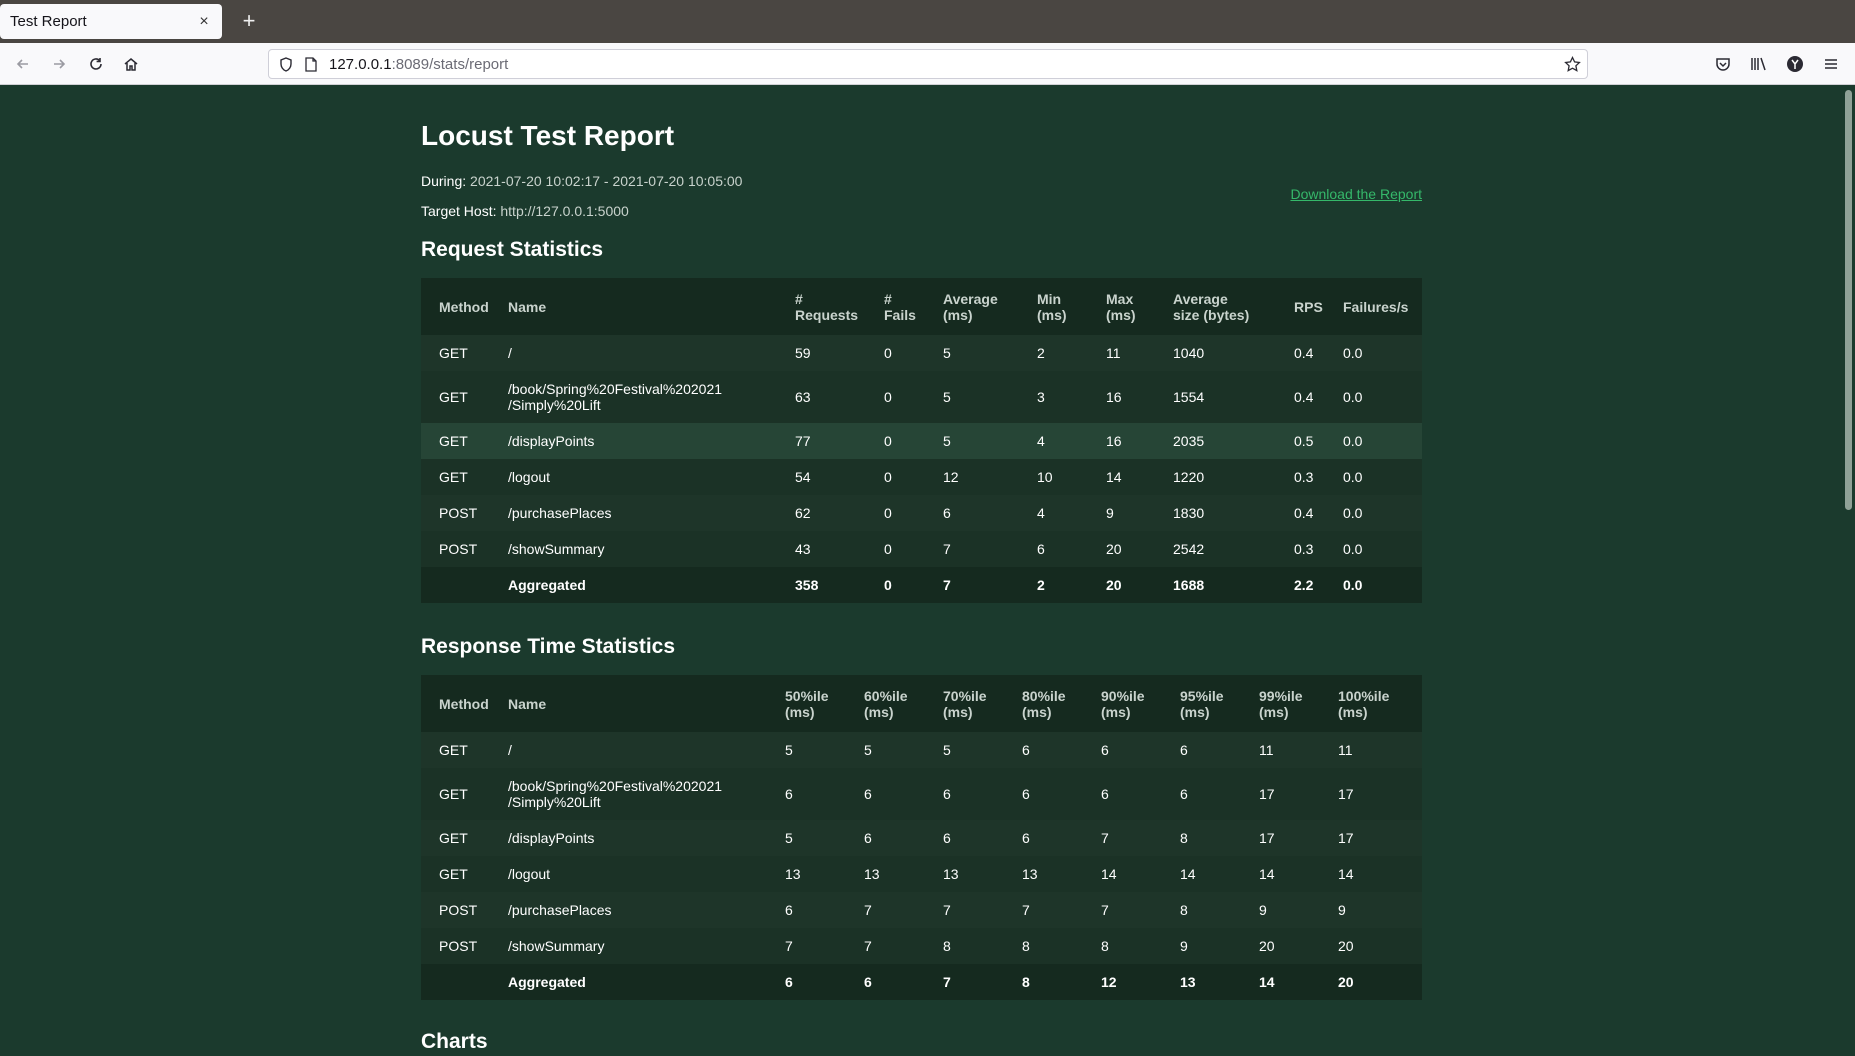 This screenshot has height=1056, width=1855. I want to click on library-icon, so click(1758, 64).